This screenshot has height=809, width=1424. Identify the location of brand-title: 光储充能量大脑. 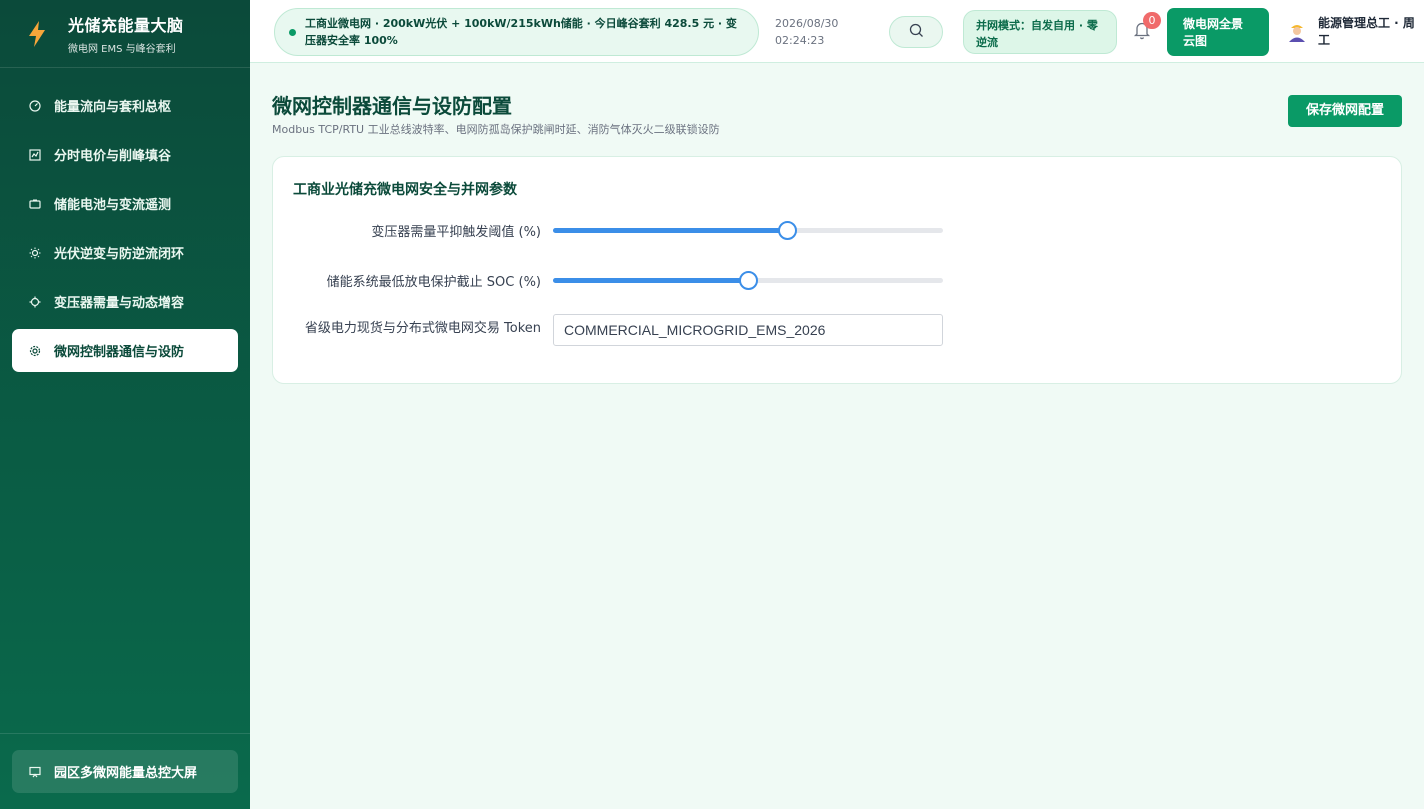
(126, 25).